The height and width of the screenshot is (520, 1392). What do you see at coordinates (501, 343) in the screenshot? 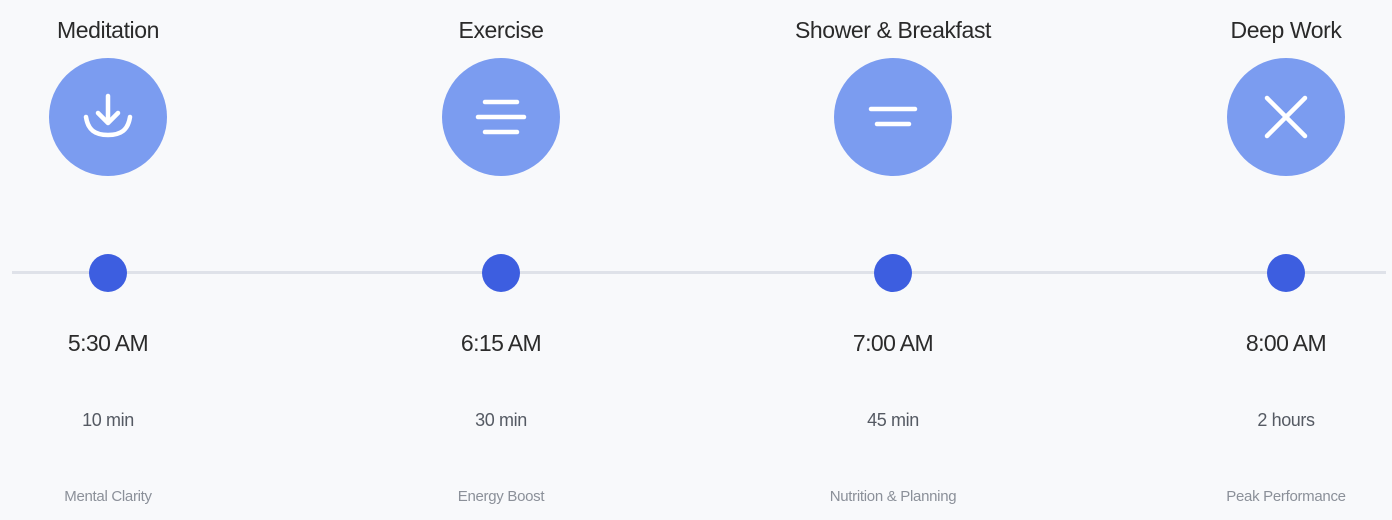
I see `step-time: 6:15 AM` at bounding box center [501, 343].